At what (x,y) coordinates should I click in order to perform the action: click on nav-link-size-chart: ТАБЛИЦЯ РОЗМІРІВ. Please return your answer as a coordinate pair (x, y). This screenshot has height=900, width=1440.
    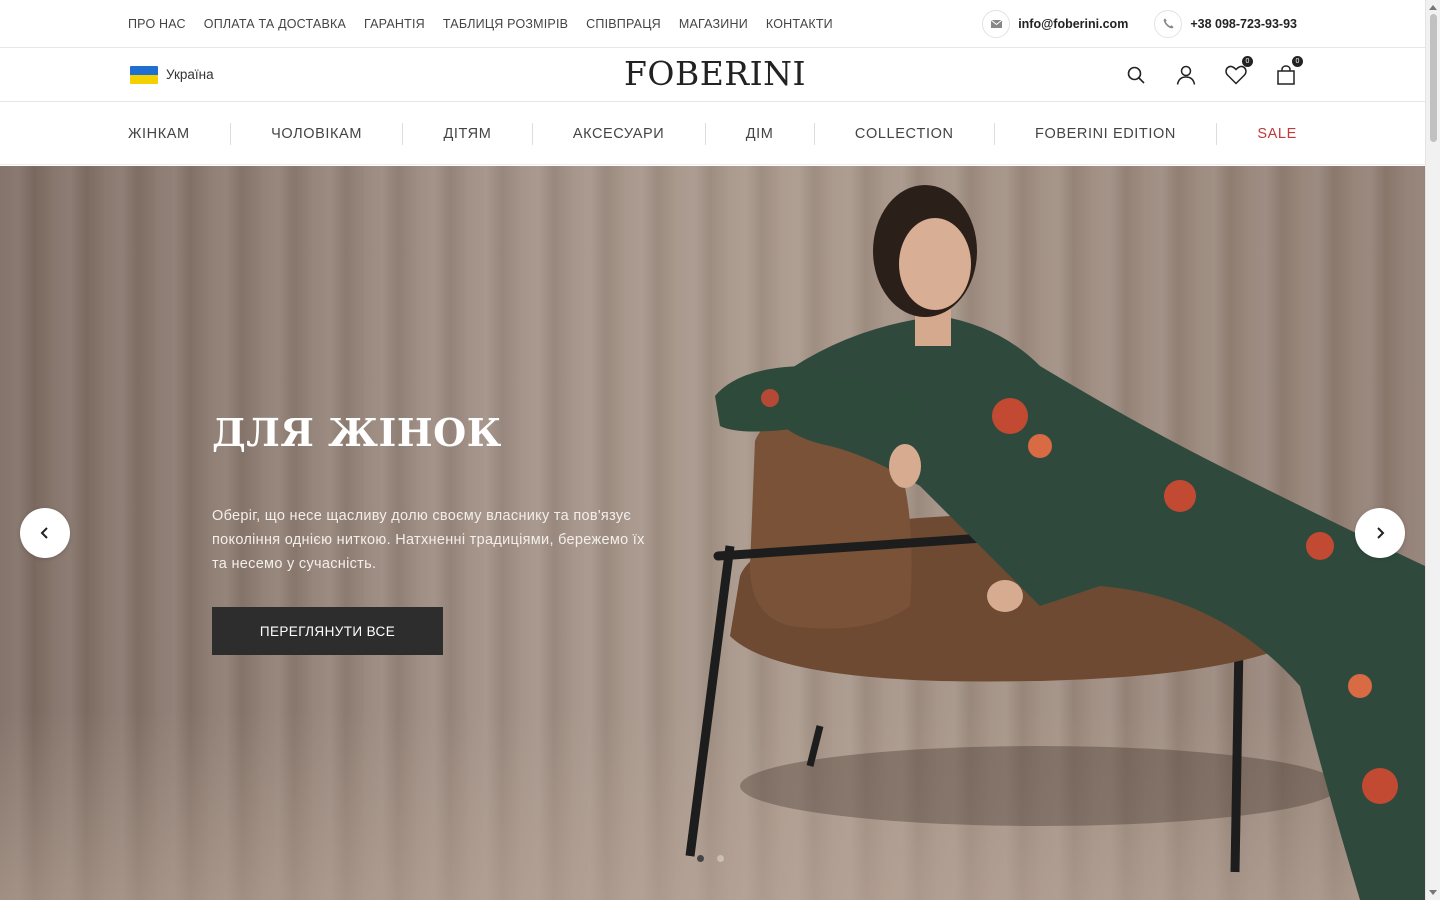
    Looking at the image, I should click on (505, 24).